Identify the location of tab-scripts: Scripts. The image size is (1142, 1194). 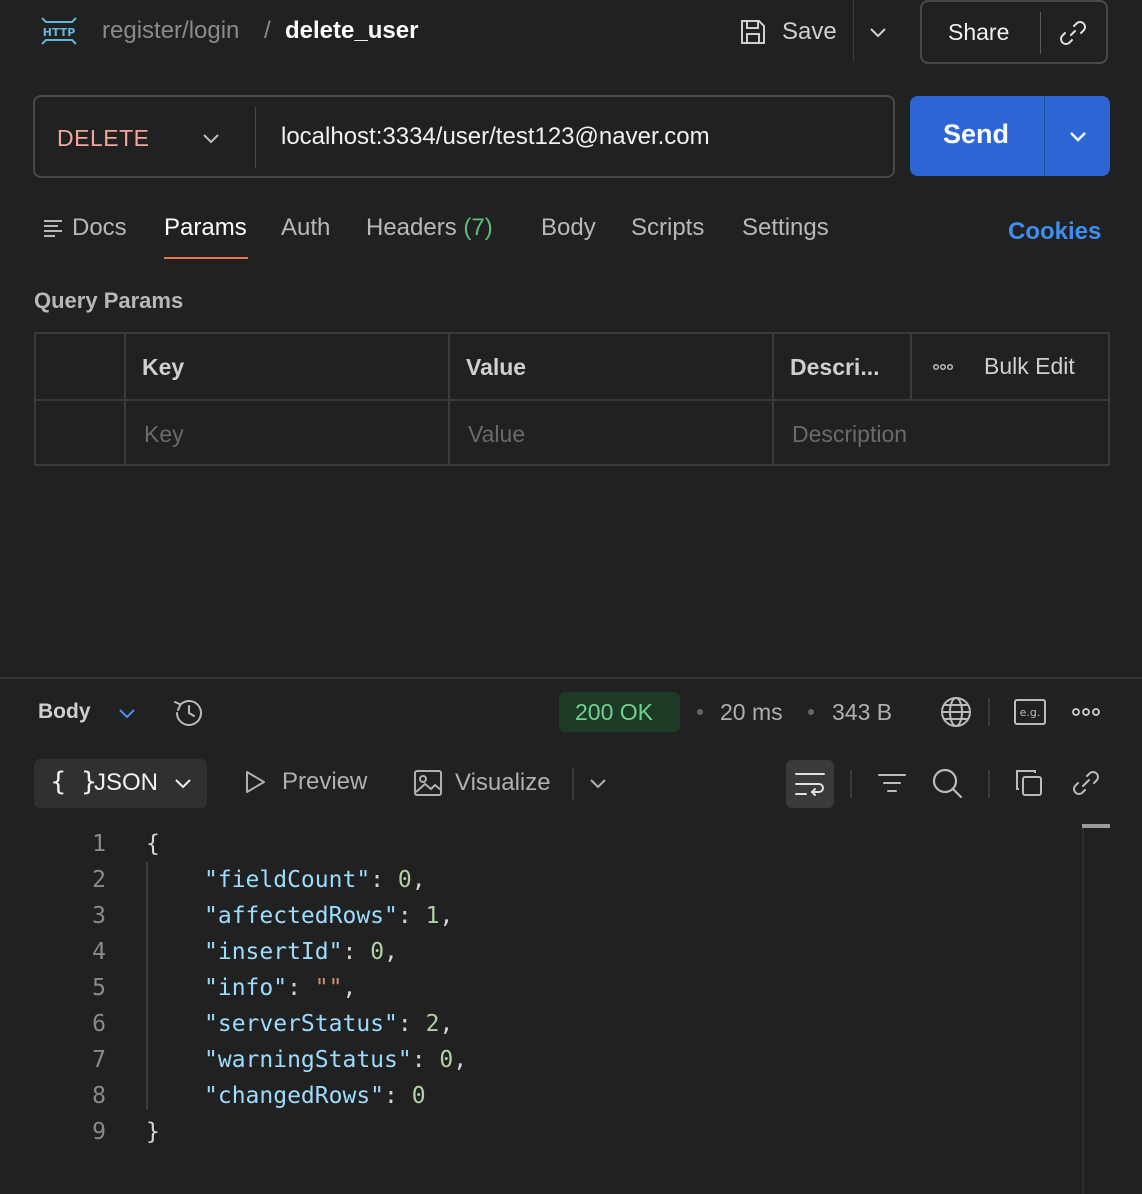
(667, 228).